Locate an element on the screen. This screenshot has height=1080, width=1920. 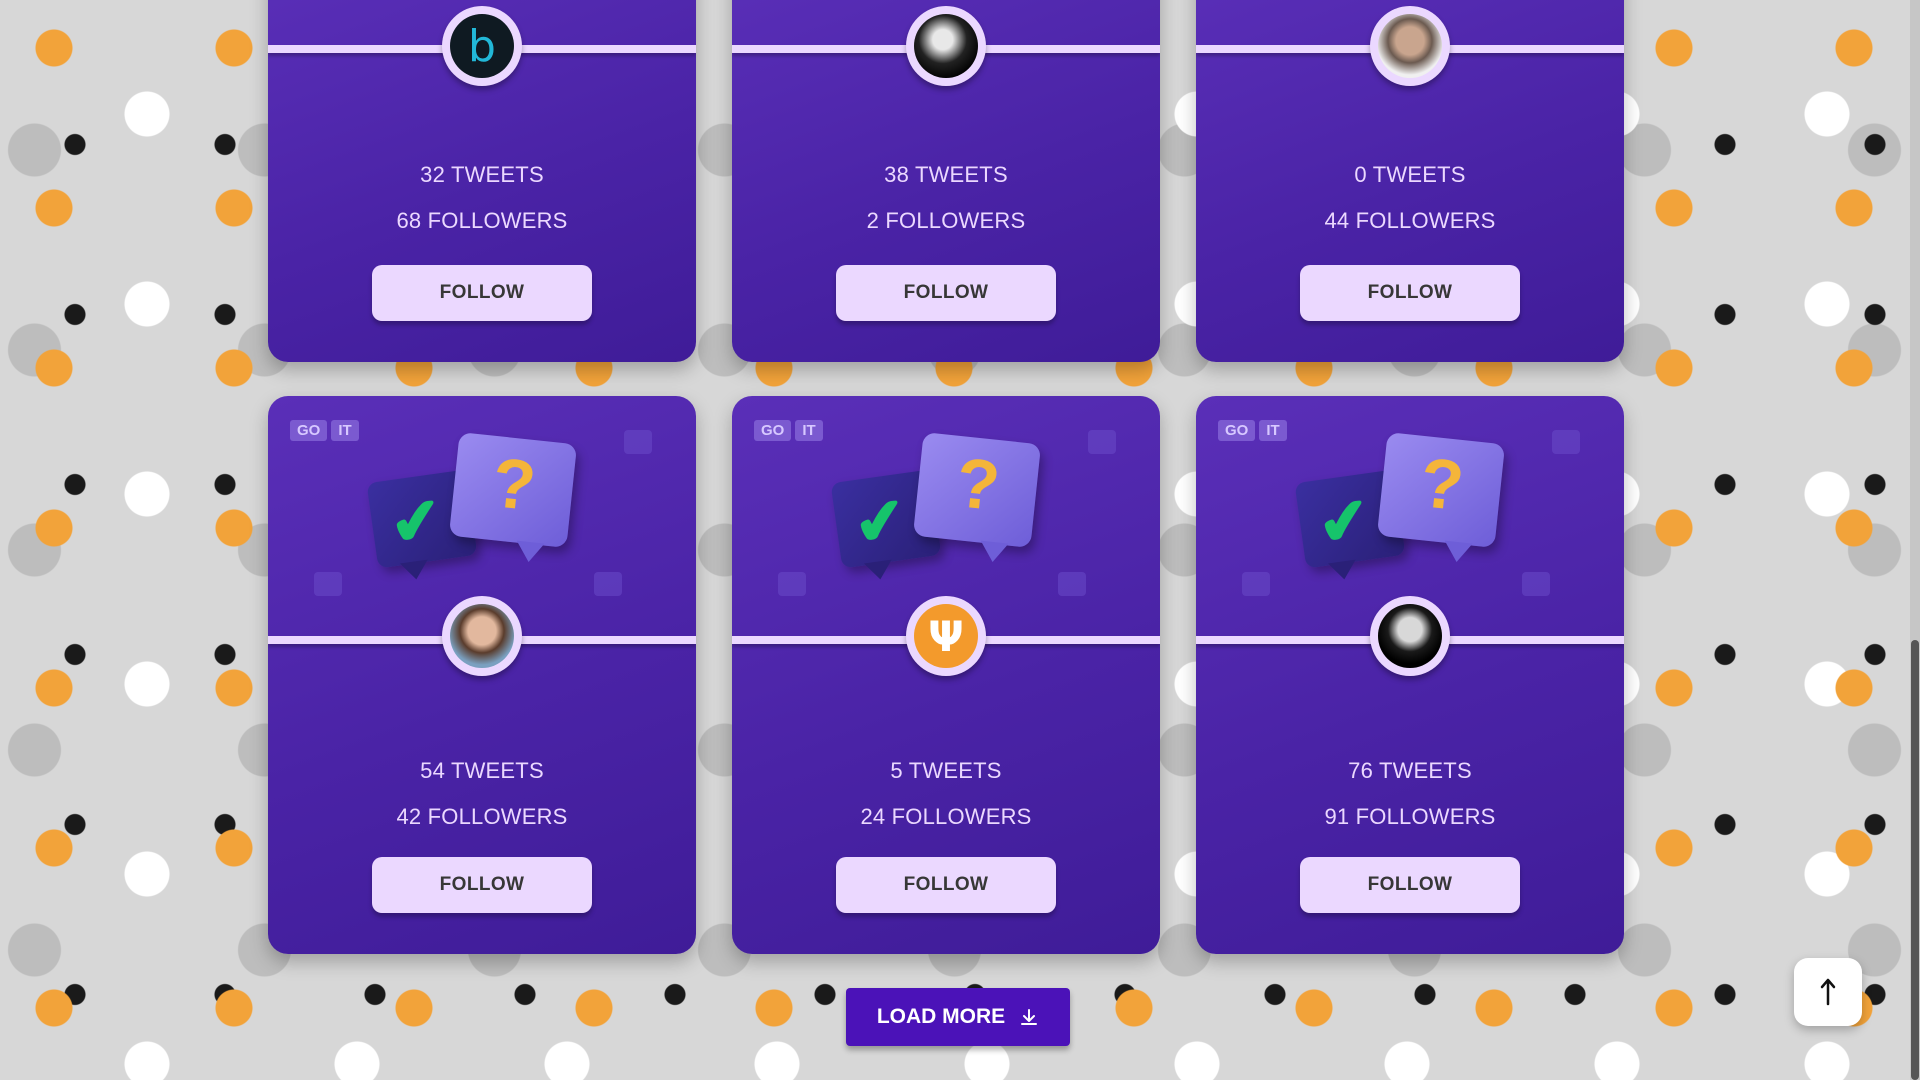
load-more-label: LOAD MORE is located at coordinates (941, 1016).